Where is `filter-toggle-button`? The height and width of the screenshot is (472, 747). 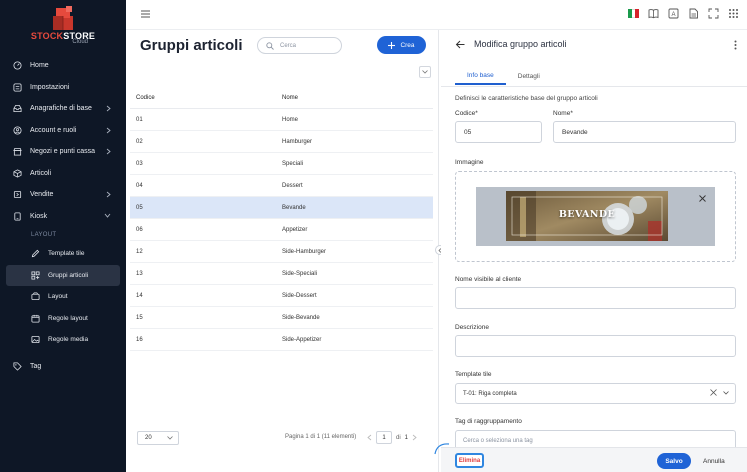
filter-toggle-button is located at coordinates (425, 72).